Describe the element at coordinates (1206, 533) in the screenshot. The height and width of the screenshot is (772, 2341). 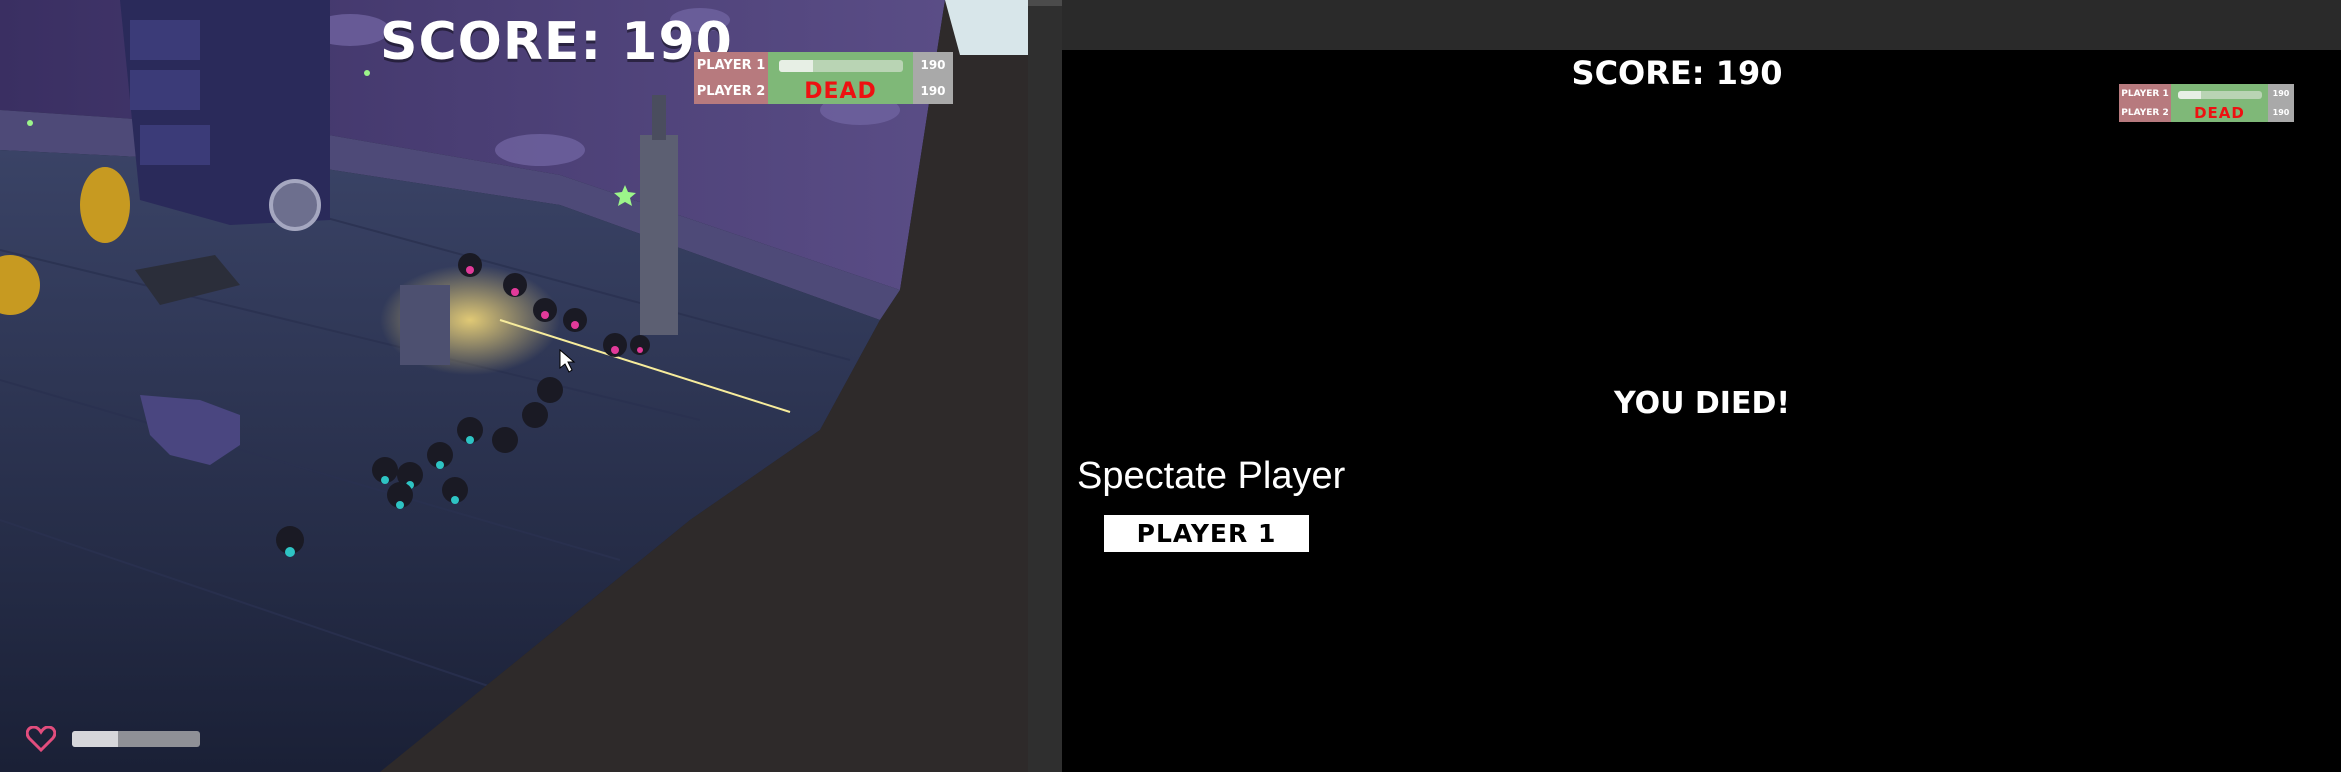
I see `spectate-player-button: PLAYER 1` at that location.